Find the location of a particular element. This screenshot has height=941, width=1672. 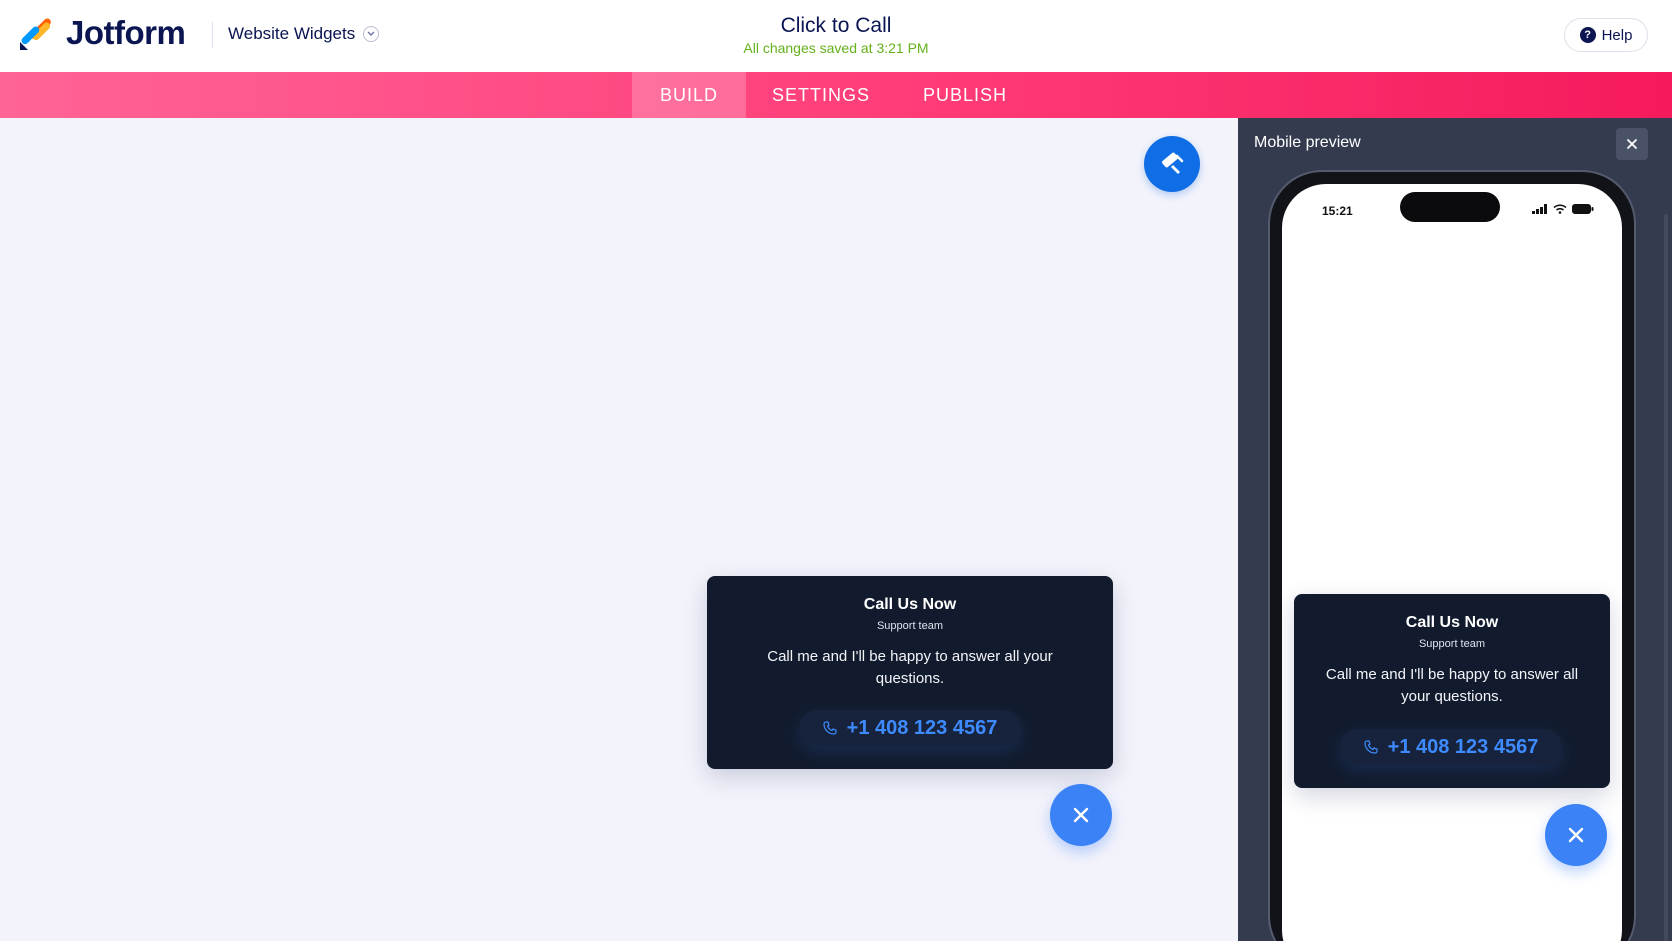

mobile-widget-close-button is located at coordinates (1576, 835).